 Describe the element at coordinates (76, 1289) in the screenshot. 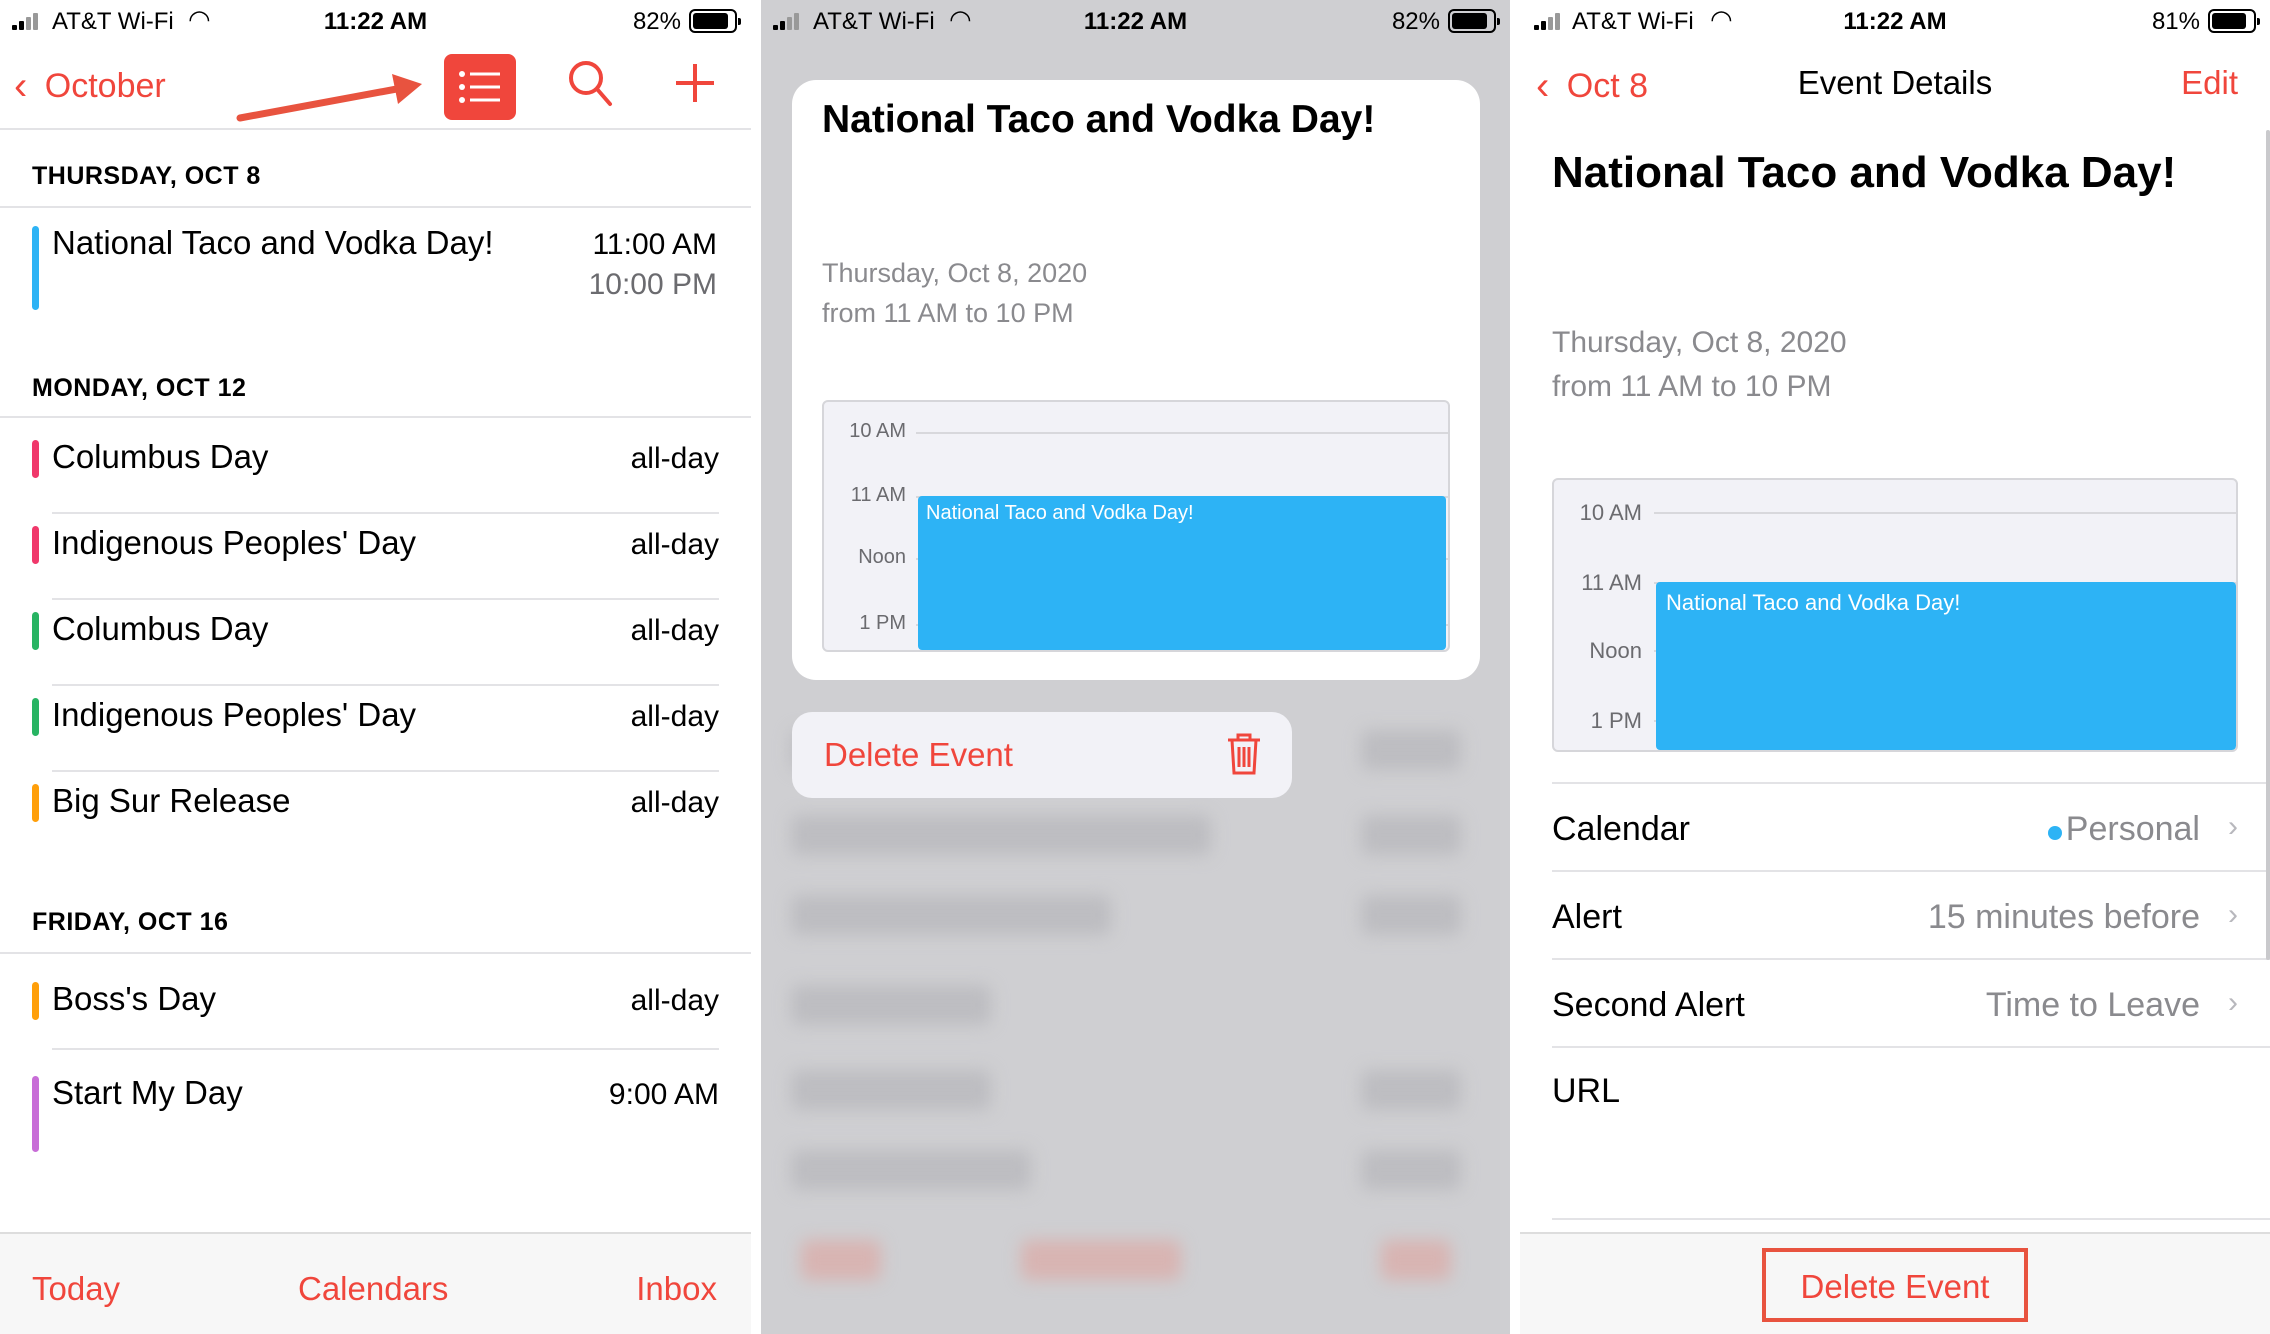

I see `tab-today: Today` at that location.